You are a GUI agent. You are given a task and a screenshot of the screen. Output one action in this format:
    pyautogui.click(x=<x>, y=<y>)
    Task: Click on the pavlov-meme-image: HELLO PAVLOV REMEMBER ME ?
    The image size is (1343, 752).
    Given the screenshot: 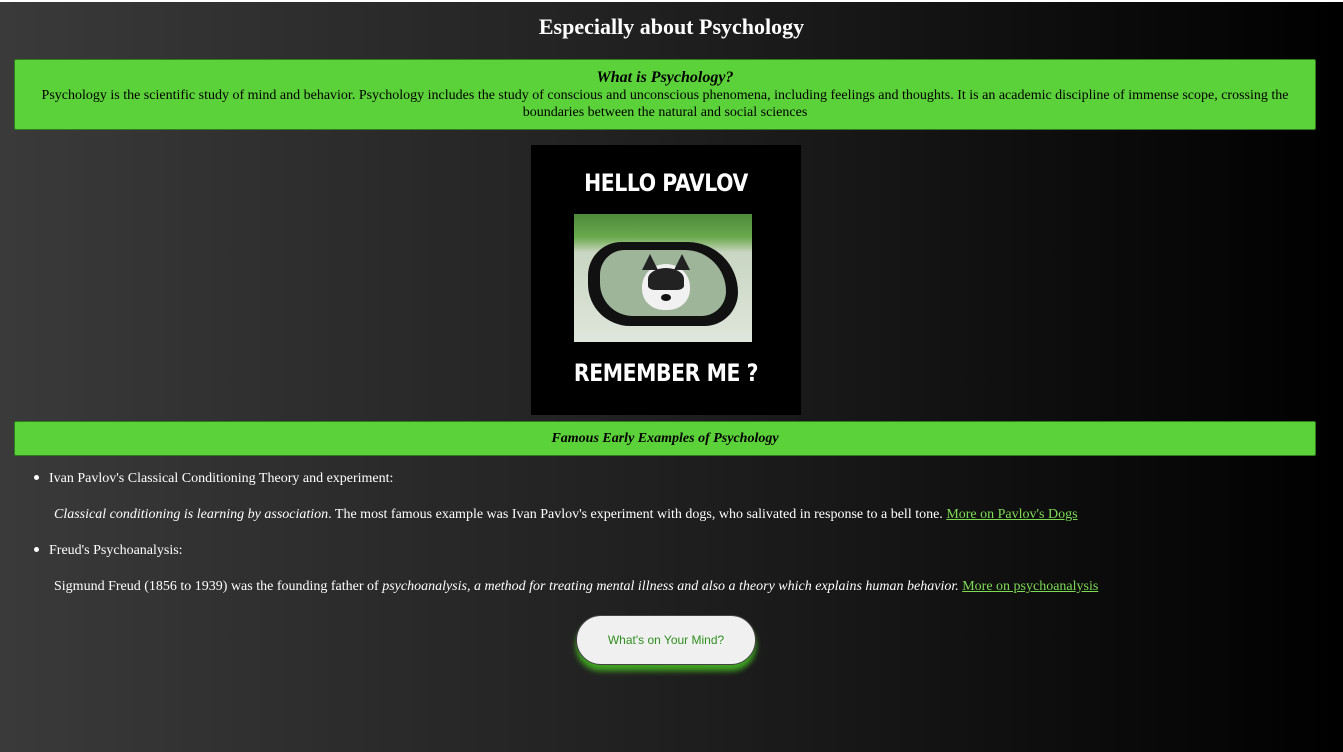 What is the action you would take?
    pyautogui.click(x=666, y=280)
    